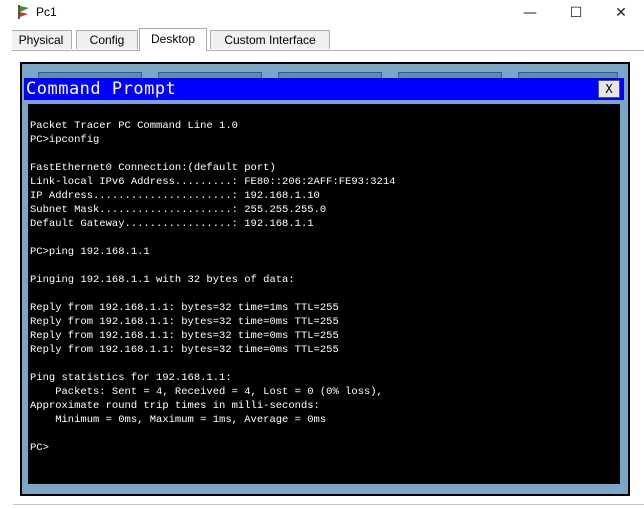 This screenshot has width=644, height=508. I want to click on left-edge-strip, so click(6, 254).